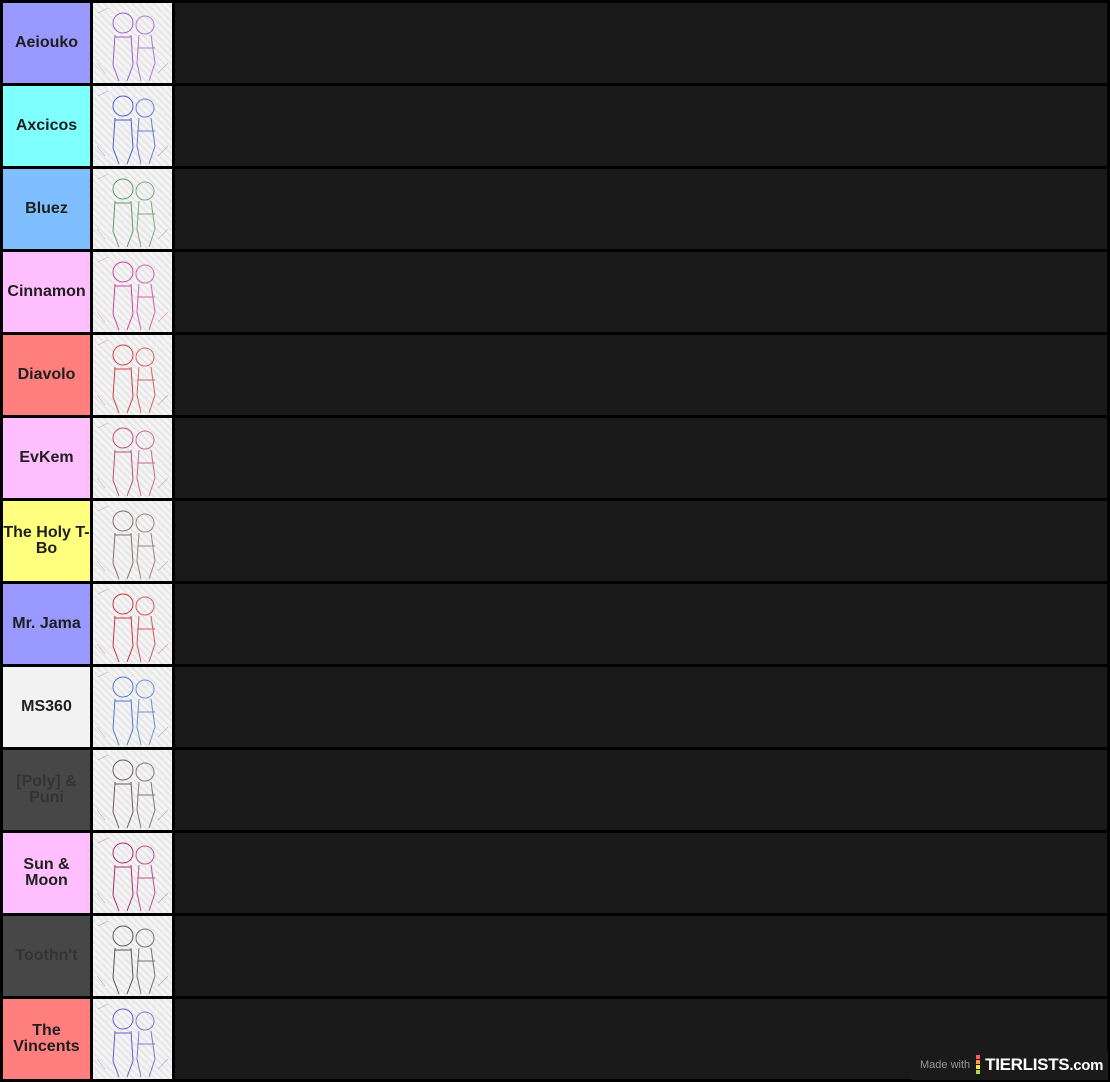 The image size is (1110, 1082). I want to click on tier-row: Mr. Jama, so click(555, 624).